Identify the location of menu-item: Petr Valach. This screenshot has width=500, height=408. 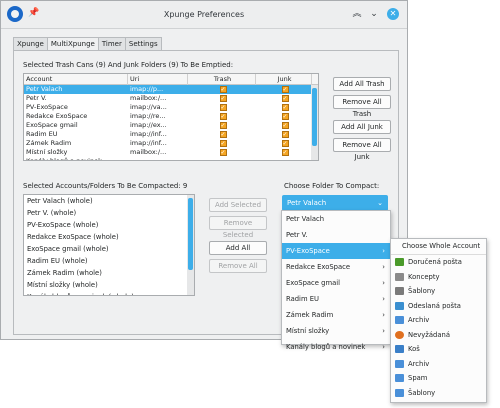
(336, 219).